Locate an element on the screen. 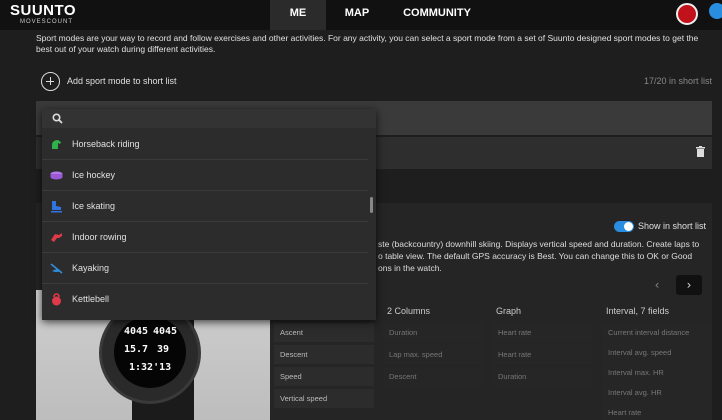  column-header-interval: Interval, 7 fields is located at coordinates (638, 311).